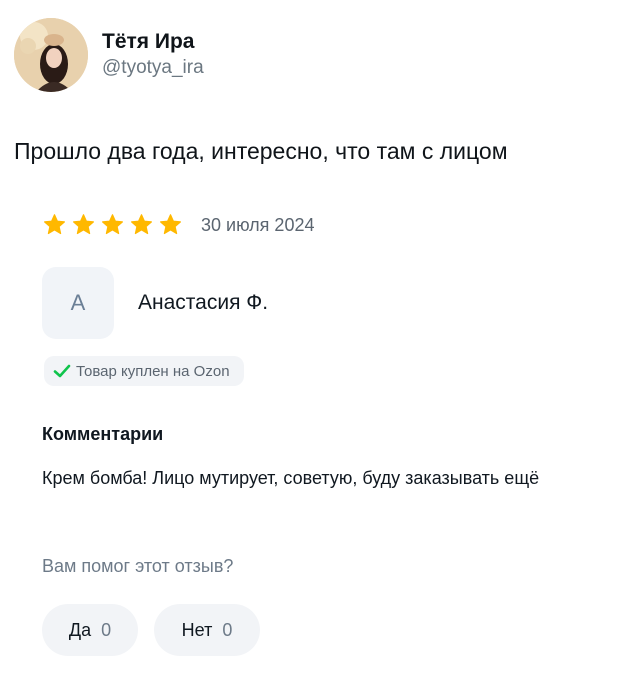  Describe the element at coordinates (153, 371) in the screenshot. I see `purchased-badge-label: Товар куплен на Ozon` at that location.